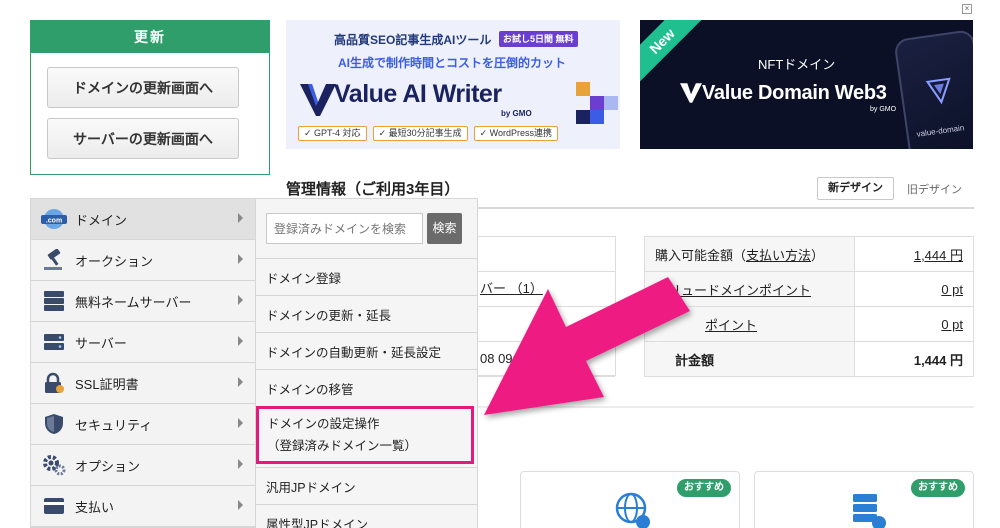 The width and height of the screenshot is (1000, 528). Describe the element at coordinates (733, 290) in the screenshot. I see `value-domain-points-link: バリュードメインポイント` at that location.